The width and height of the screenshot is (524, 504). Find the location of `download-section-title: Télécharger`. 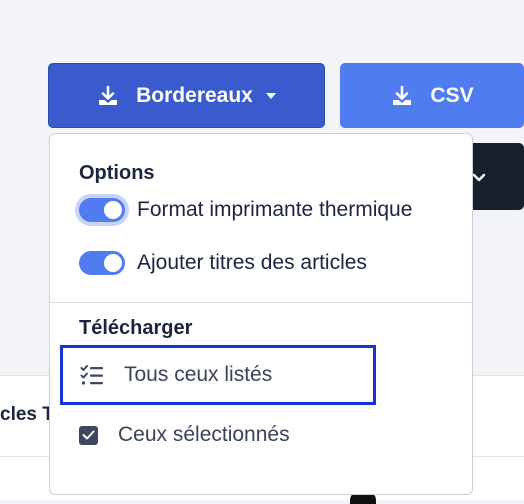

download-section-title: Télécharger is located at coordinates (136, 328).